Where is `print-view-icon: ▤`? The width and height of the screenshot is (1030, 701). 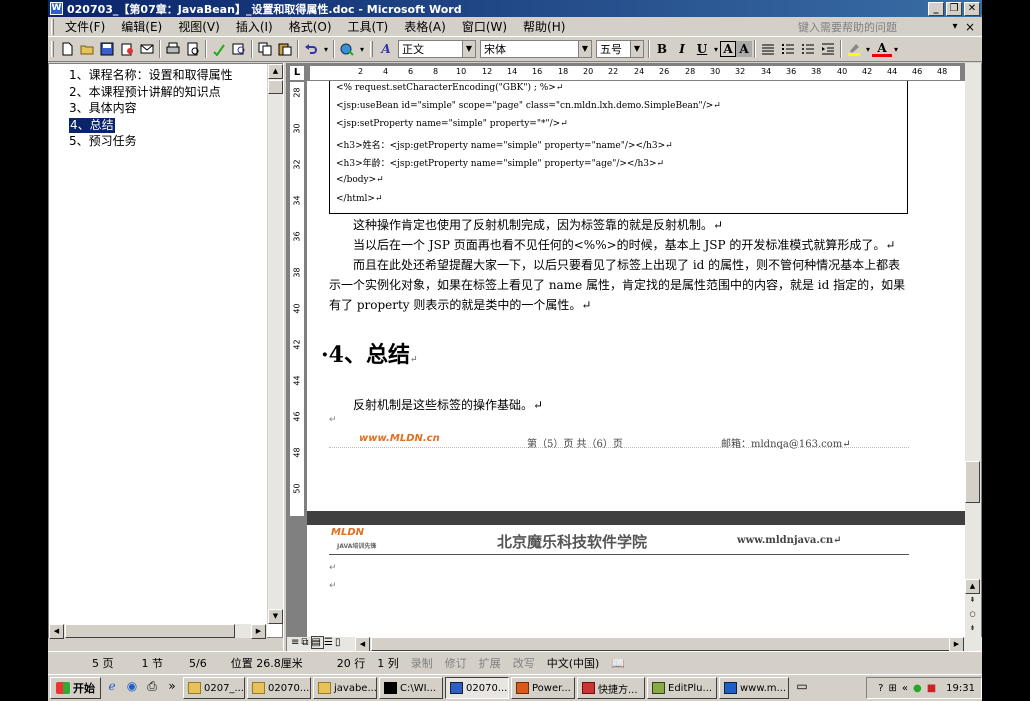 print-view-icon: ▤ is located at coordinates (317, 642).